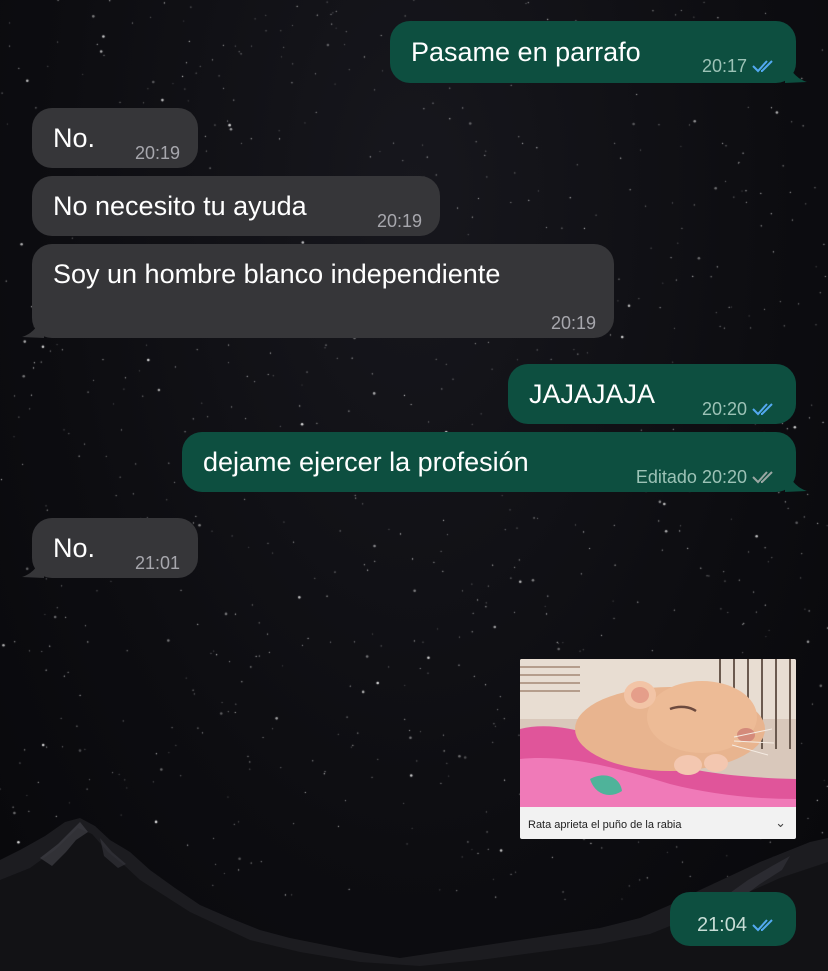 This screenshot has height=971, width=828. I want to click on rat-thumbnail-image, so click(658, 733).